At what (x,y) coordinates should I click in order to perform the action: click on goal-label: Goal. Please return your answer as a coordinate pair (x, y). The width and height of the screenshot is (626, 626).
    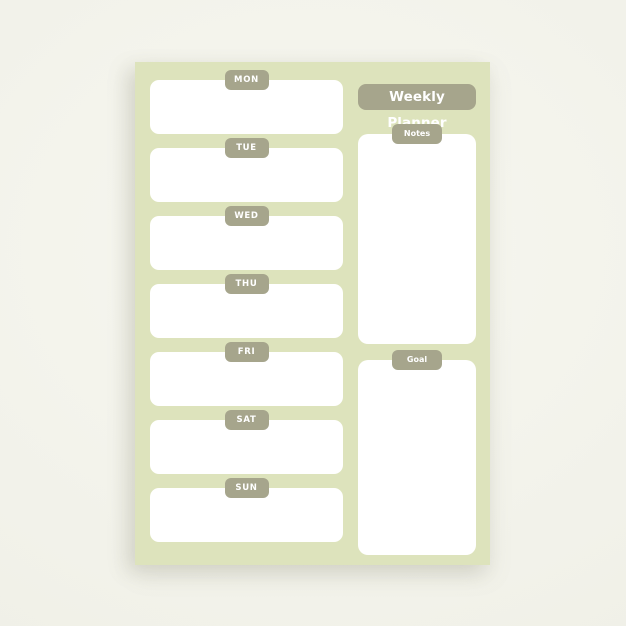
    Looking at the image, I should click on (417, 360).